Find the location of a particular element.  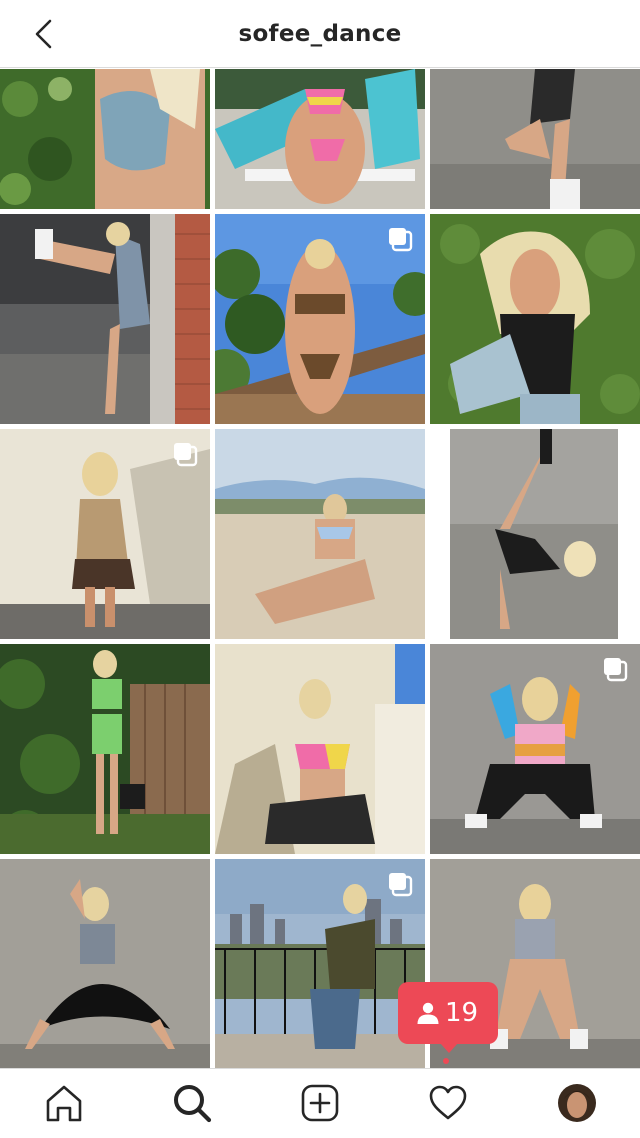

top-bar: sofee_dance is located at coordinates (320, 34).